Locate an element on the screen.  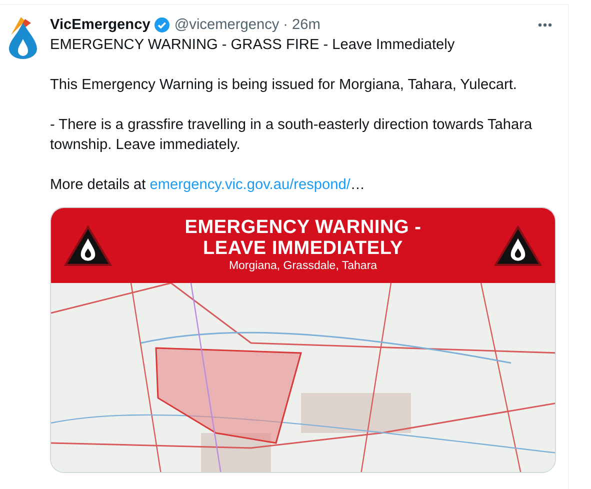
banner-title: EMERGENCY WARNING - is located at coordinates (303, 227).